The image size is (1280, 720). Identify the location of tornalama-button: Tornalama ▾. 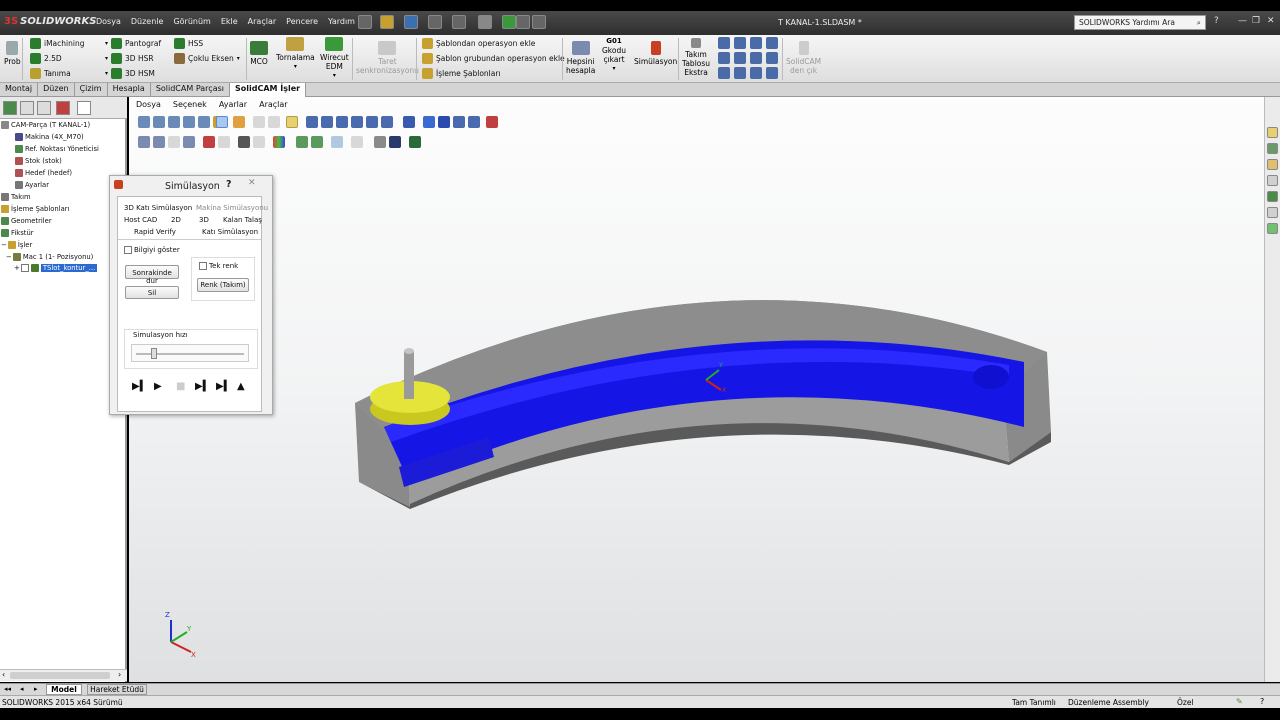
(295, 54).